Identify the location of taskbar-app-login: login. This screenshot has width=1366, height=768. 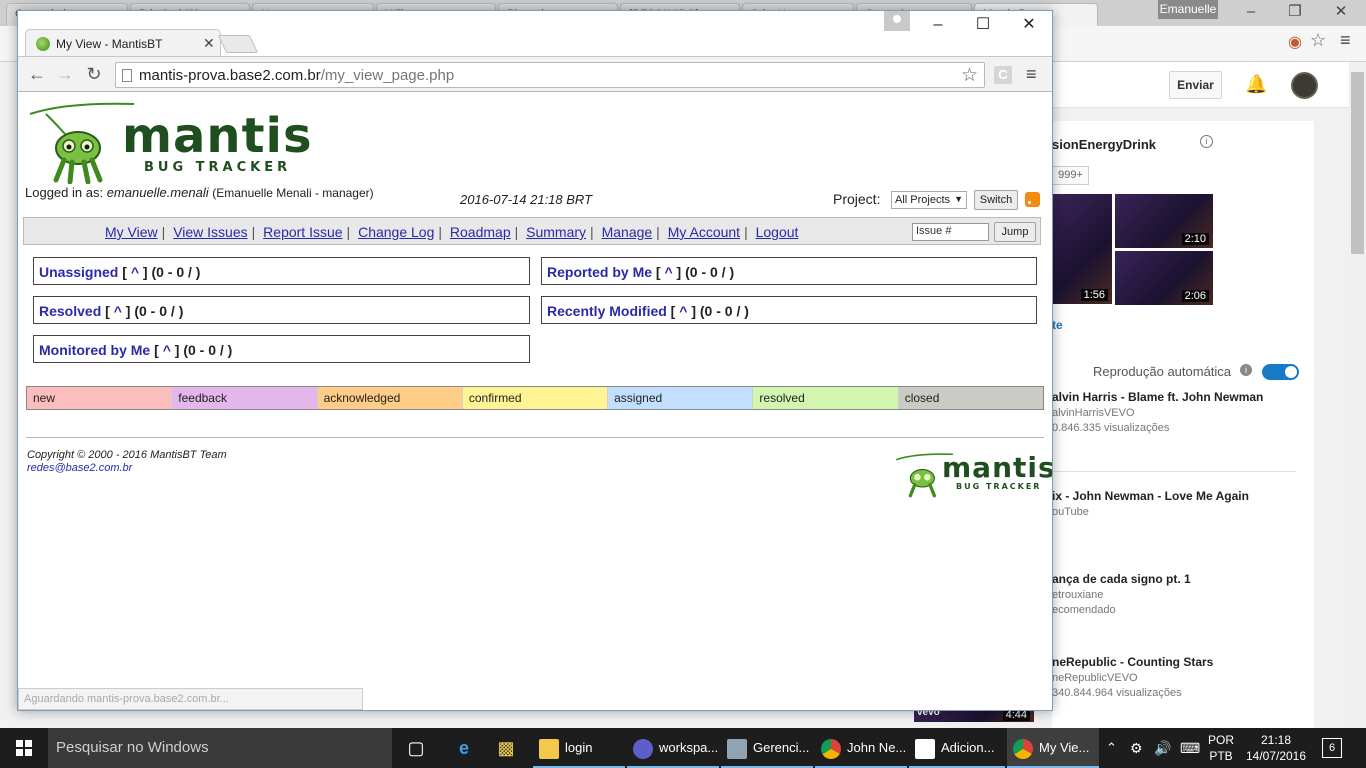
(579, 748).